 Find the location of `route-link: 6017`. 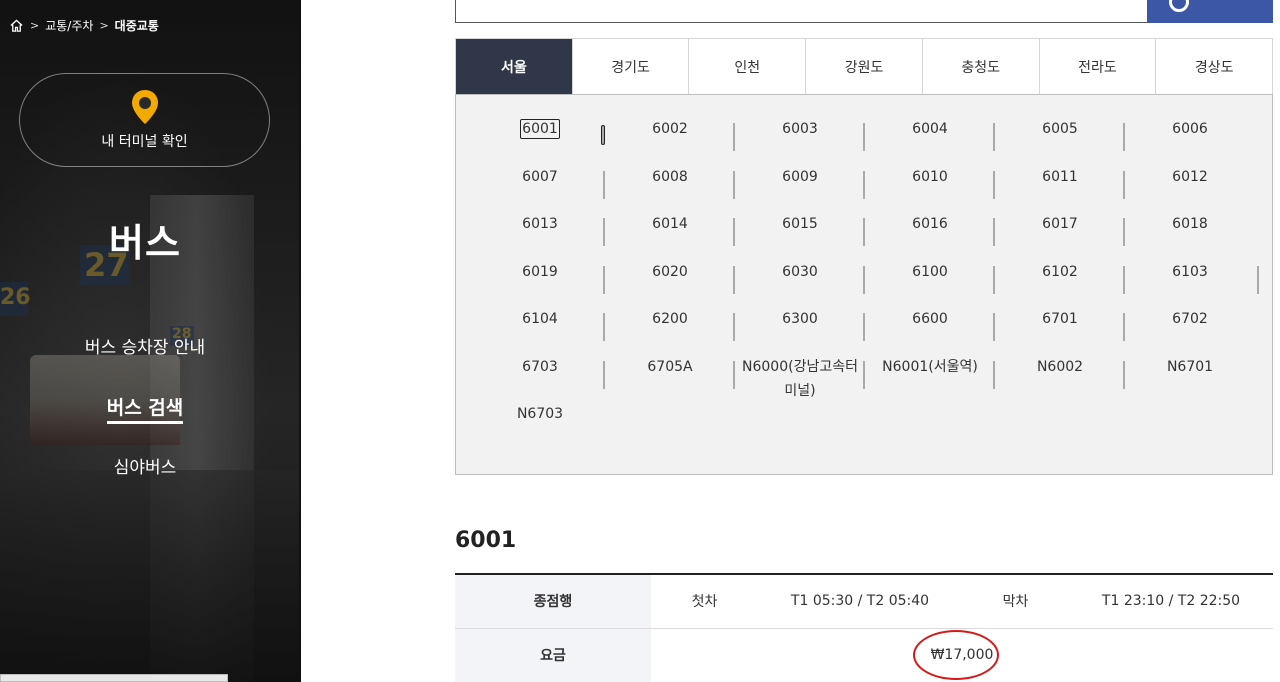

route-link: 6017 is located at coordinates (1060, 236).